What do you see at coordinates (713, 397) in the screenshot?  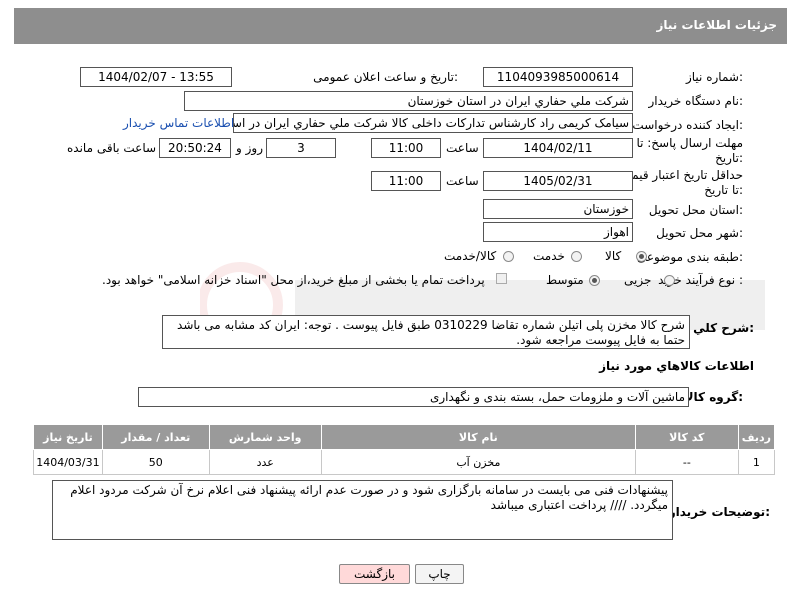 I see `goods-group-label: گروه کالا:` at bounding box center [713, 397].